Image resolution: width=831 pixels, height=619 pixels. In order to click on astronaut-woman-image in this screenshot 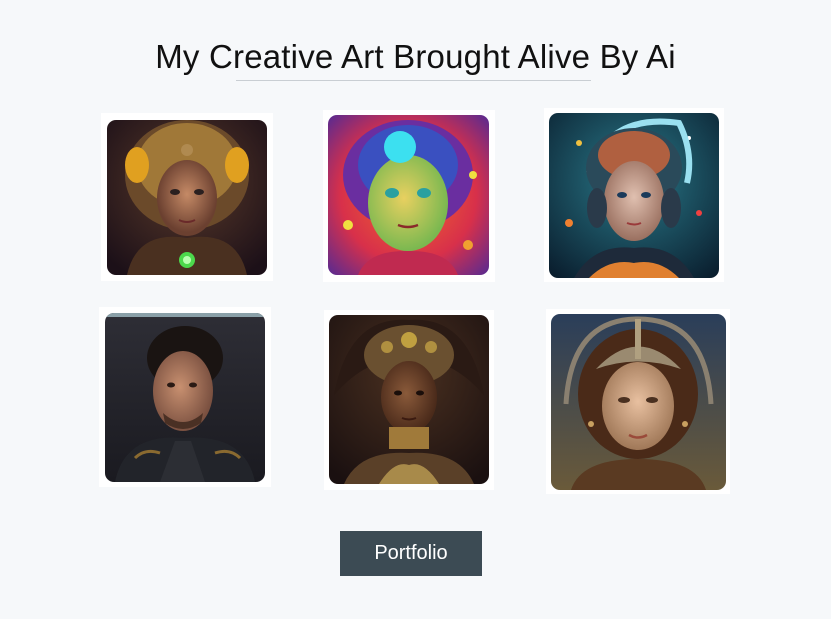, I will do `click(634, 195)`.